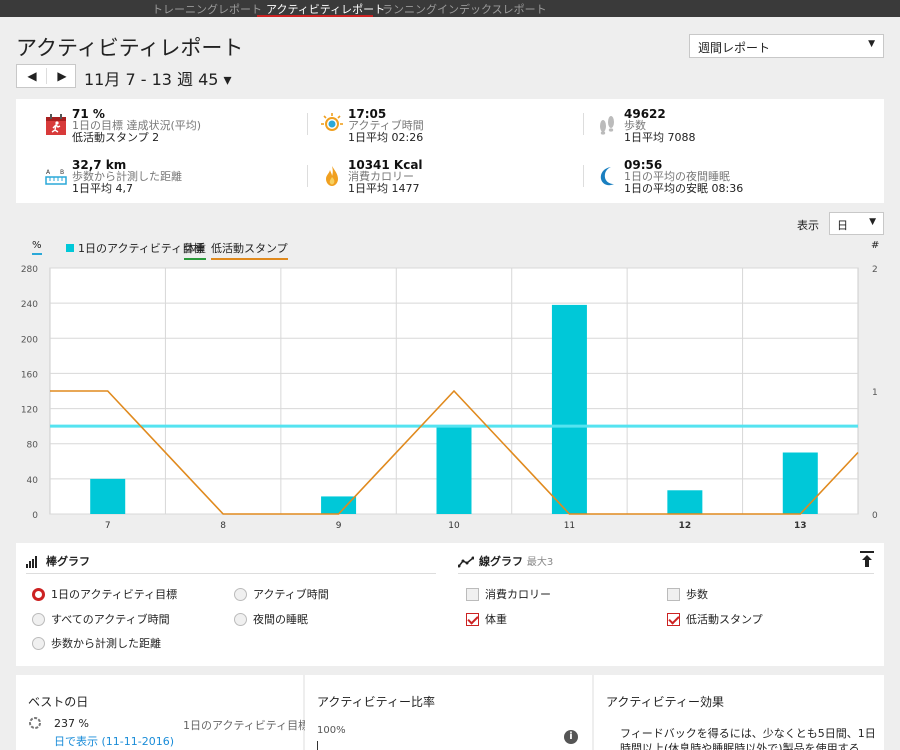  What do you see at coordinates (540, 562) in the screenshot?
I see `line-chart-max: 最大3` at bounding box center [540, 562].